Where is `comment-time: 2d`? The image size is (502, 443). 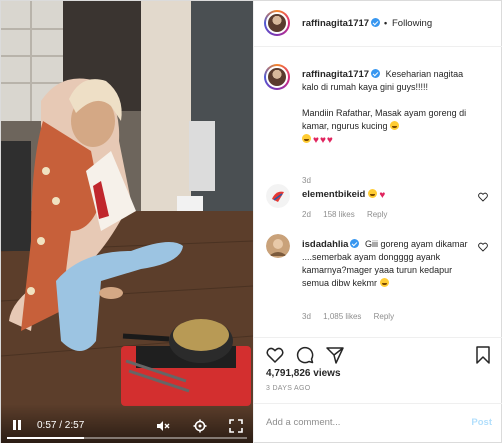 comment-time: 2d is located at coordinates (306, 214).